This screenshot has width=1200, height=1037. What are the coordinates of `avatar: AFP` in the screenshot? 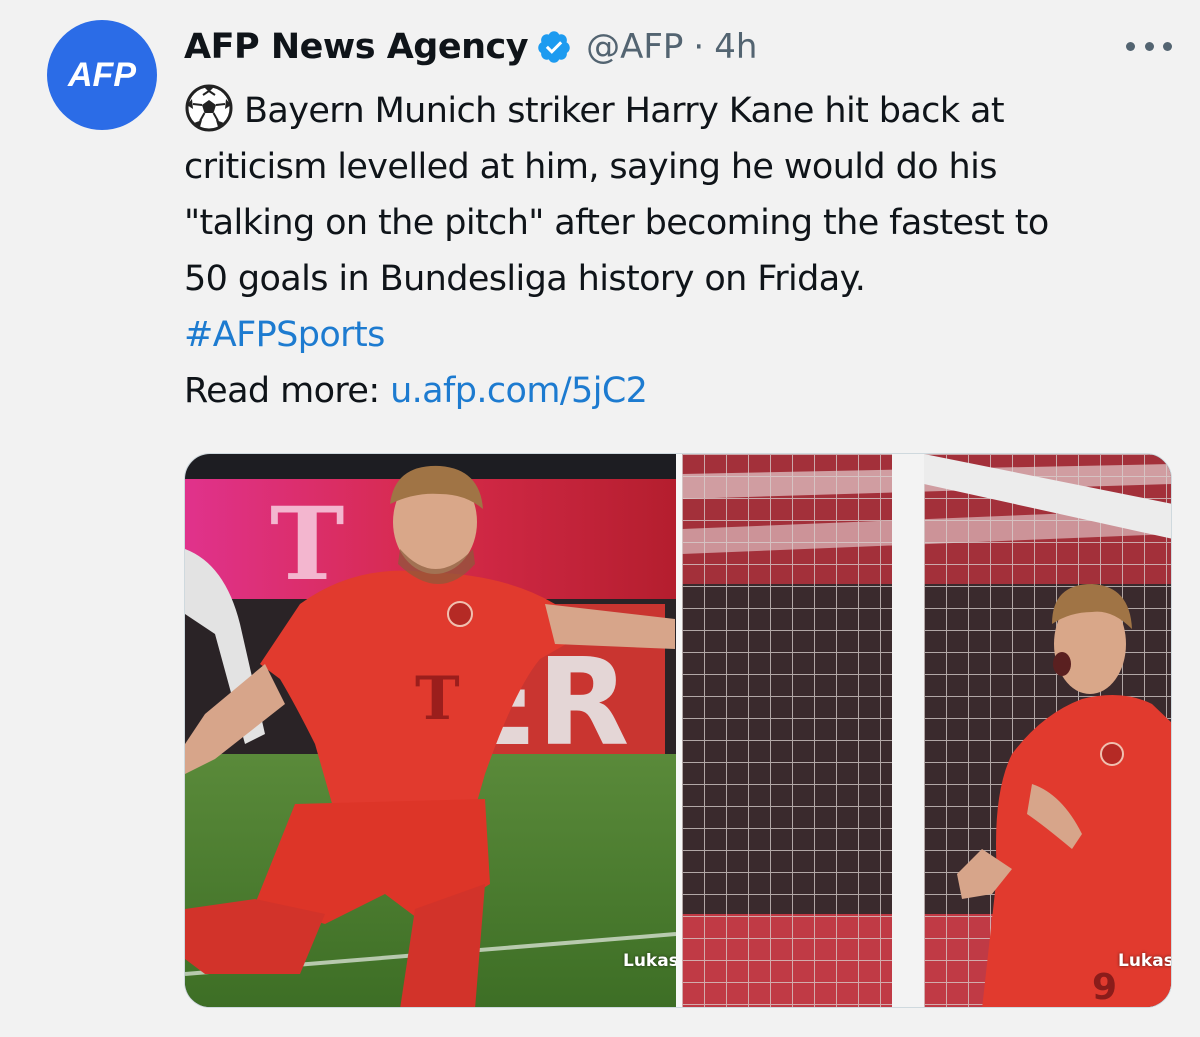 It's located at (102, 75).